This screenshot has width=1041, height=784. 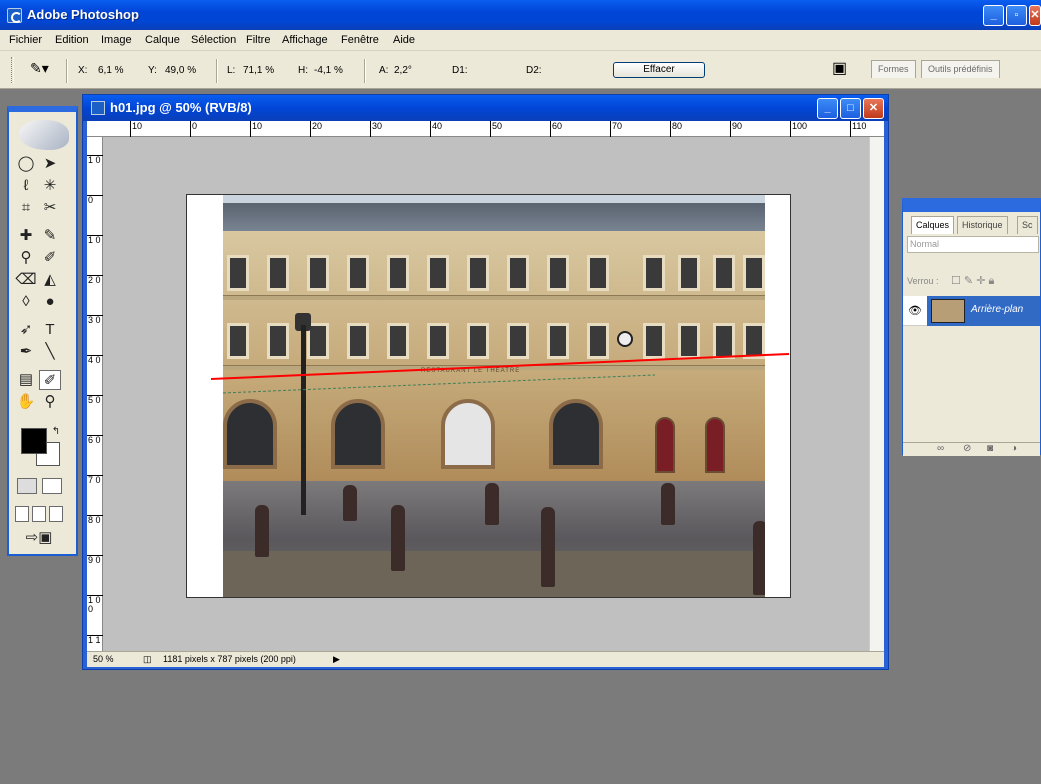 I want to click on document-icon, so click(x=98, y=108).